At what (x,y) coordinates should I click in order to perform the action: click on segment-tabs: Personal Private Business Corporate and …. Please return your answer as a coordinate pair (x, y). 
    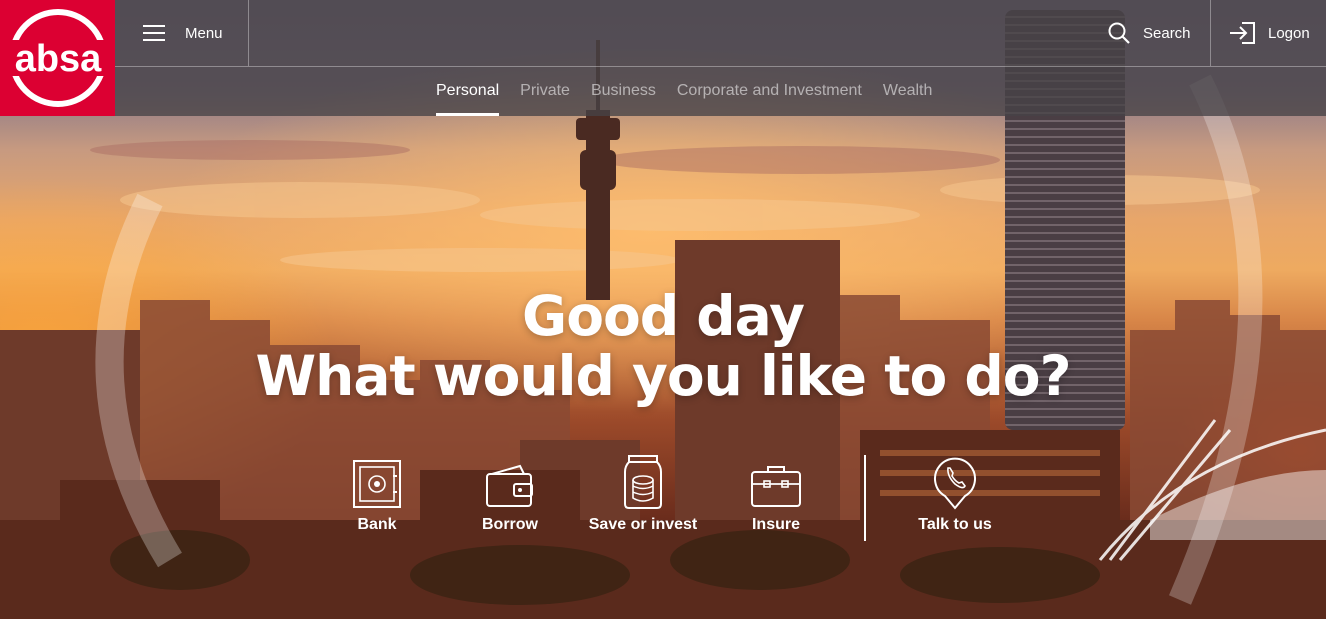
    Looking at the image, I should click on (694, 91).